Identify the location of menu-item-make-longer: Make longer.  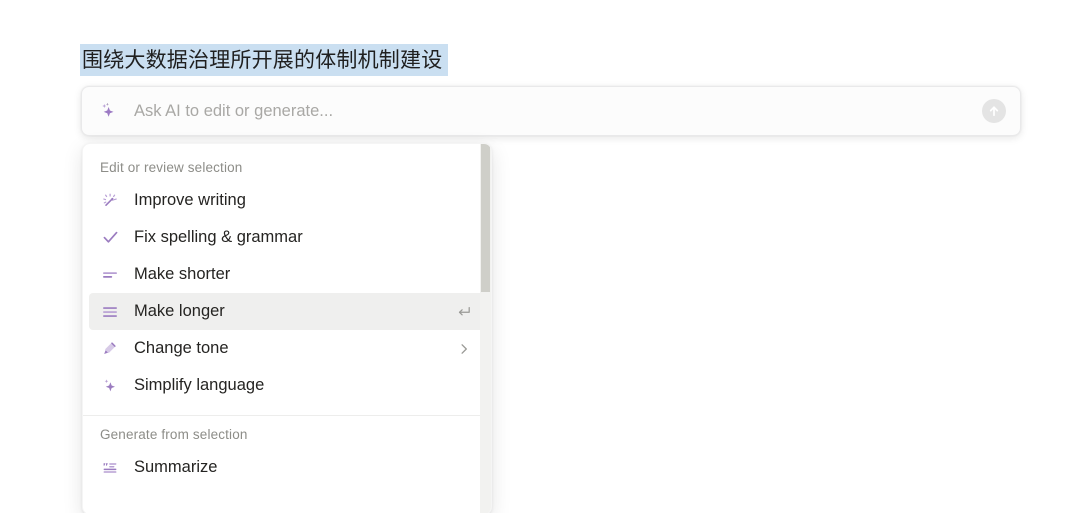
(287, 311).